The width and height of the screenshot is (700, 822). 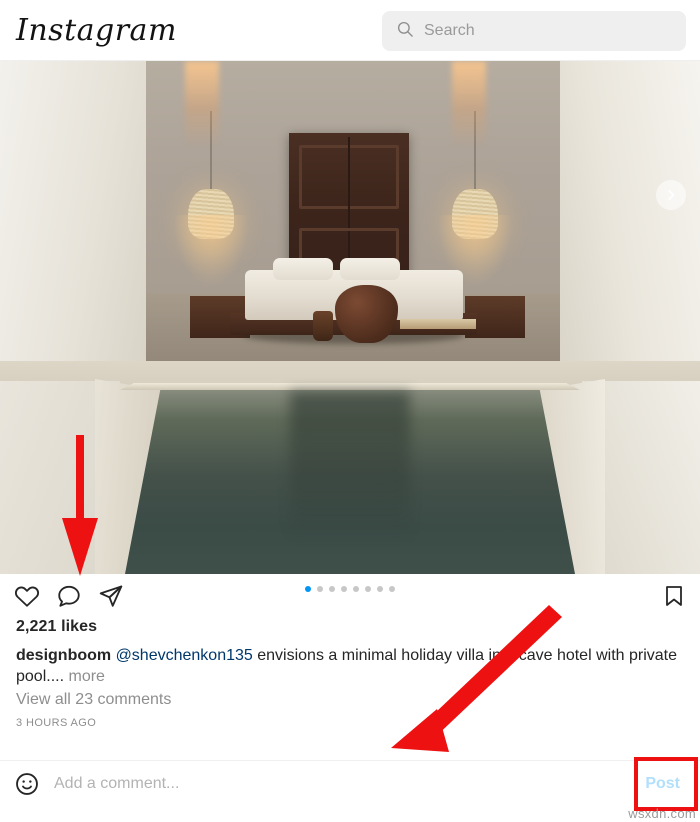 What do you see at coordinates (475, 199) in the screenshot?
I see `pendant-lamp-right` at bounding box center [475, 199].